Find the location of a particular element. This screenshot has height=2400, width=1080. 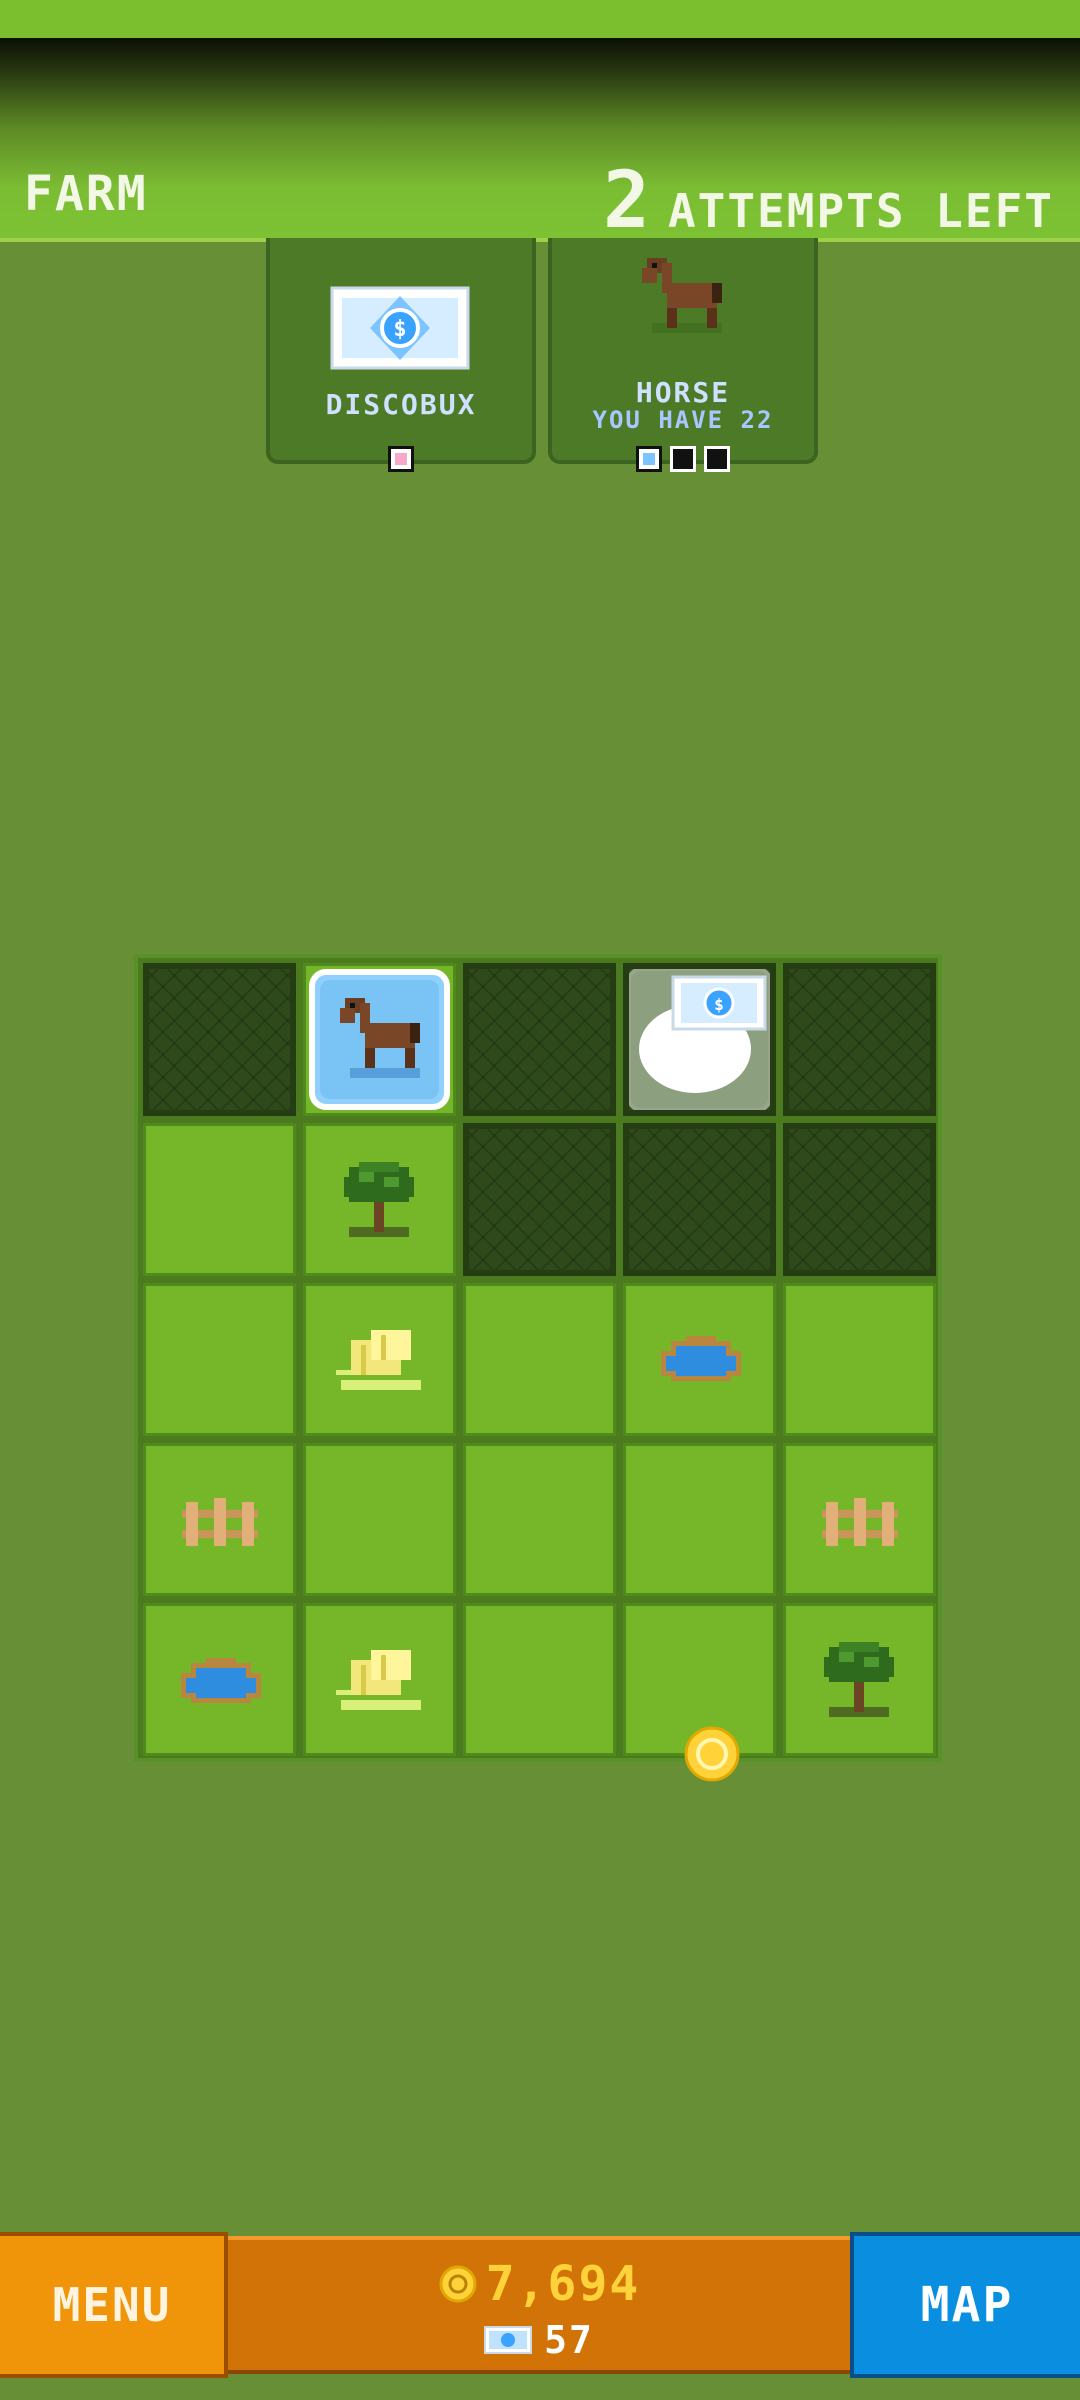

attempts-counter: 2 ATTEMPTS LEFT is located at coordinates (828, 201).